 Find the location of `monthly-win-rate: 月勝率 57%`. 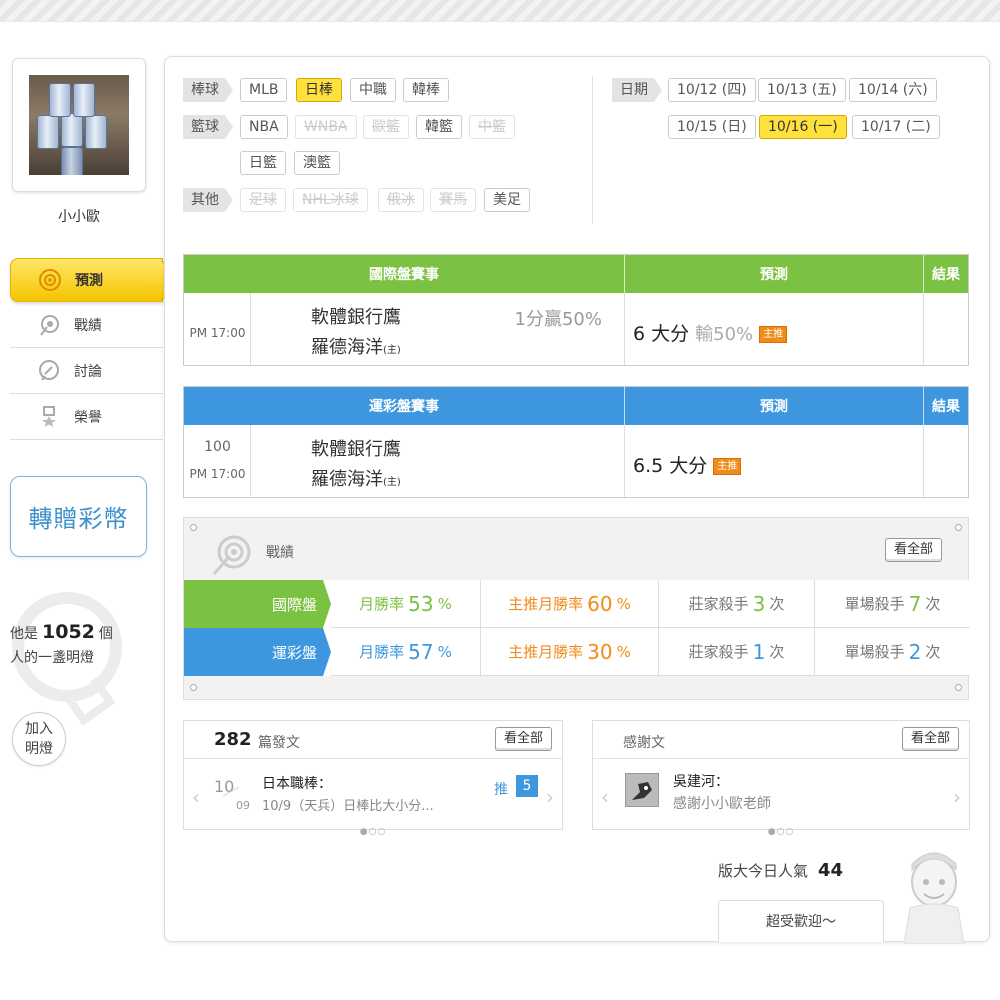

monthly-win-rate: 月勝率 57% is located at coordinates (406, 652).